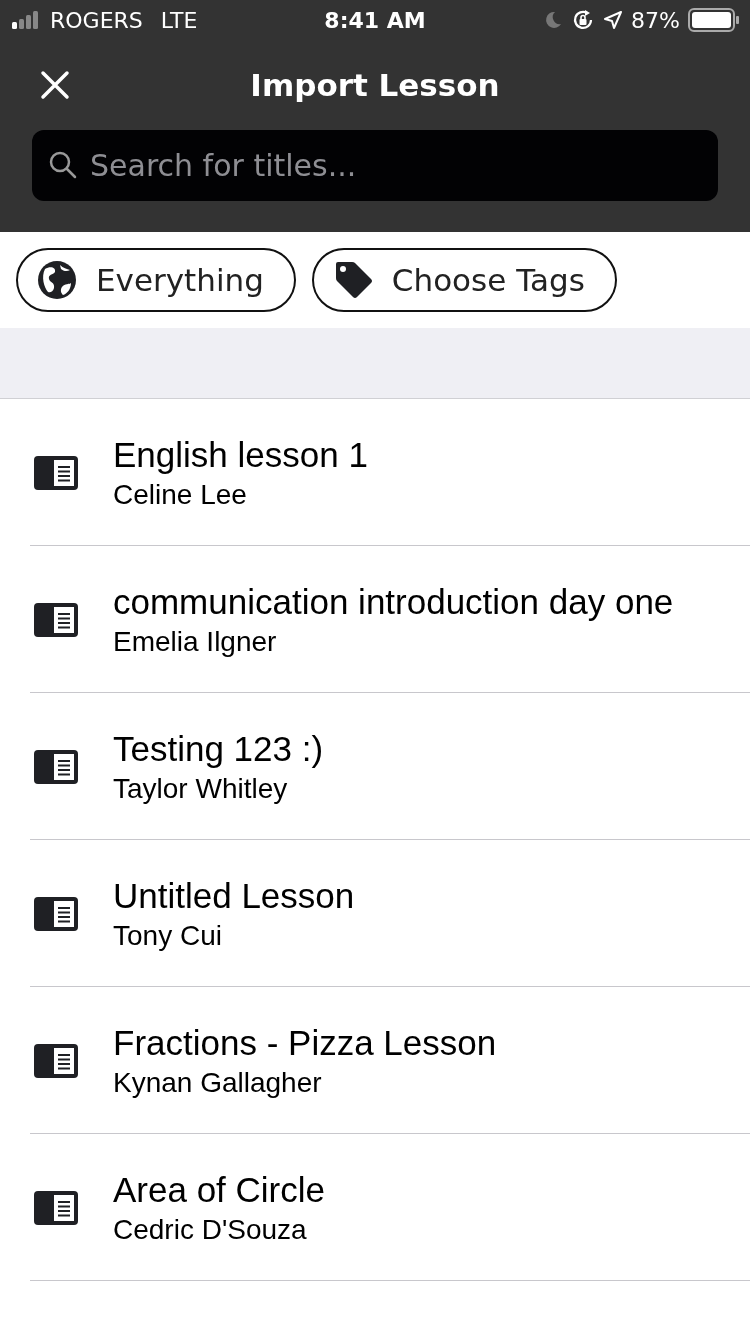 The width and height of the screenshot is (750, 1334). I want to click on lesson-row: Area of Circle Cedric D'Souza, so click(375, 1207).